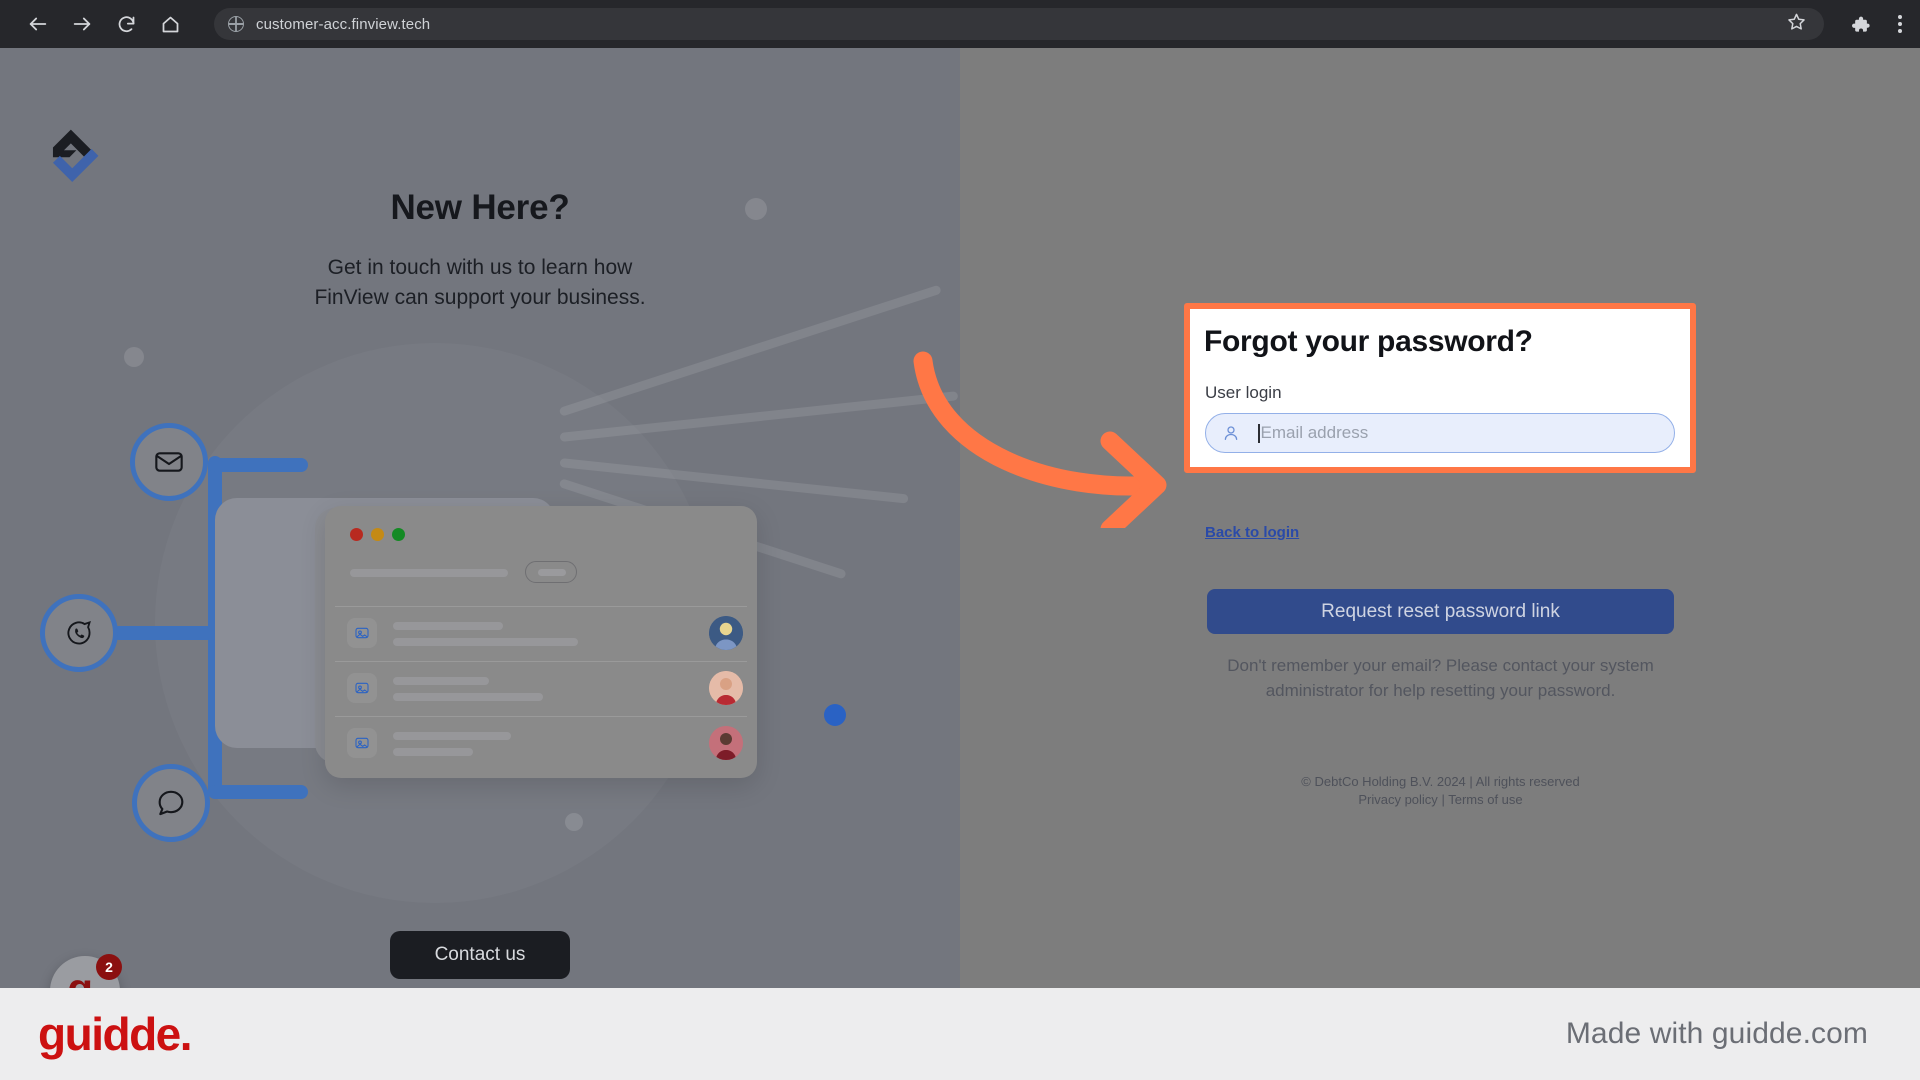  Describe the element at coordinates (1440, 433) in the screenshot. I see `email-input-wrapper: Email address` at that location.